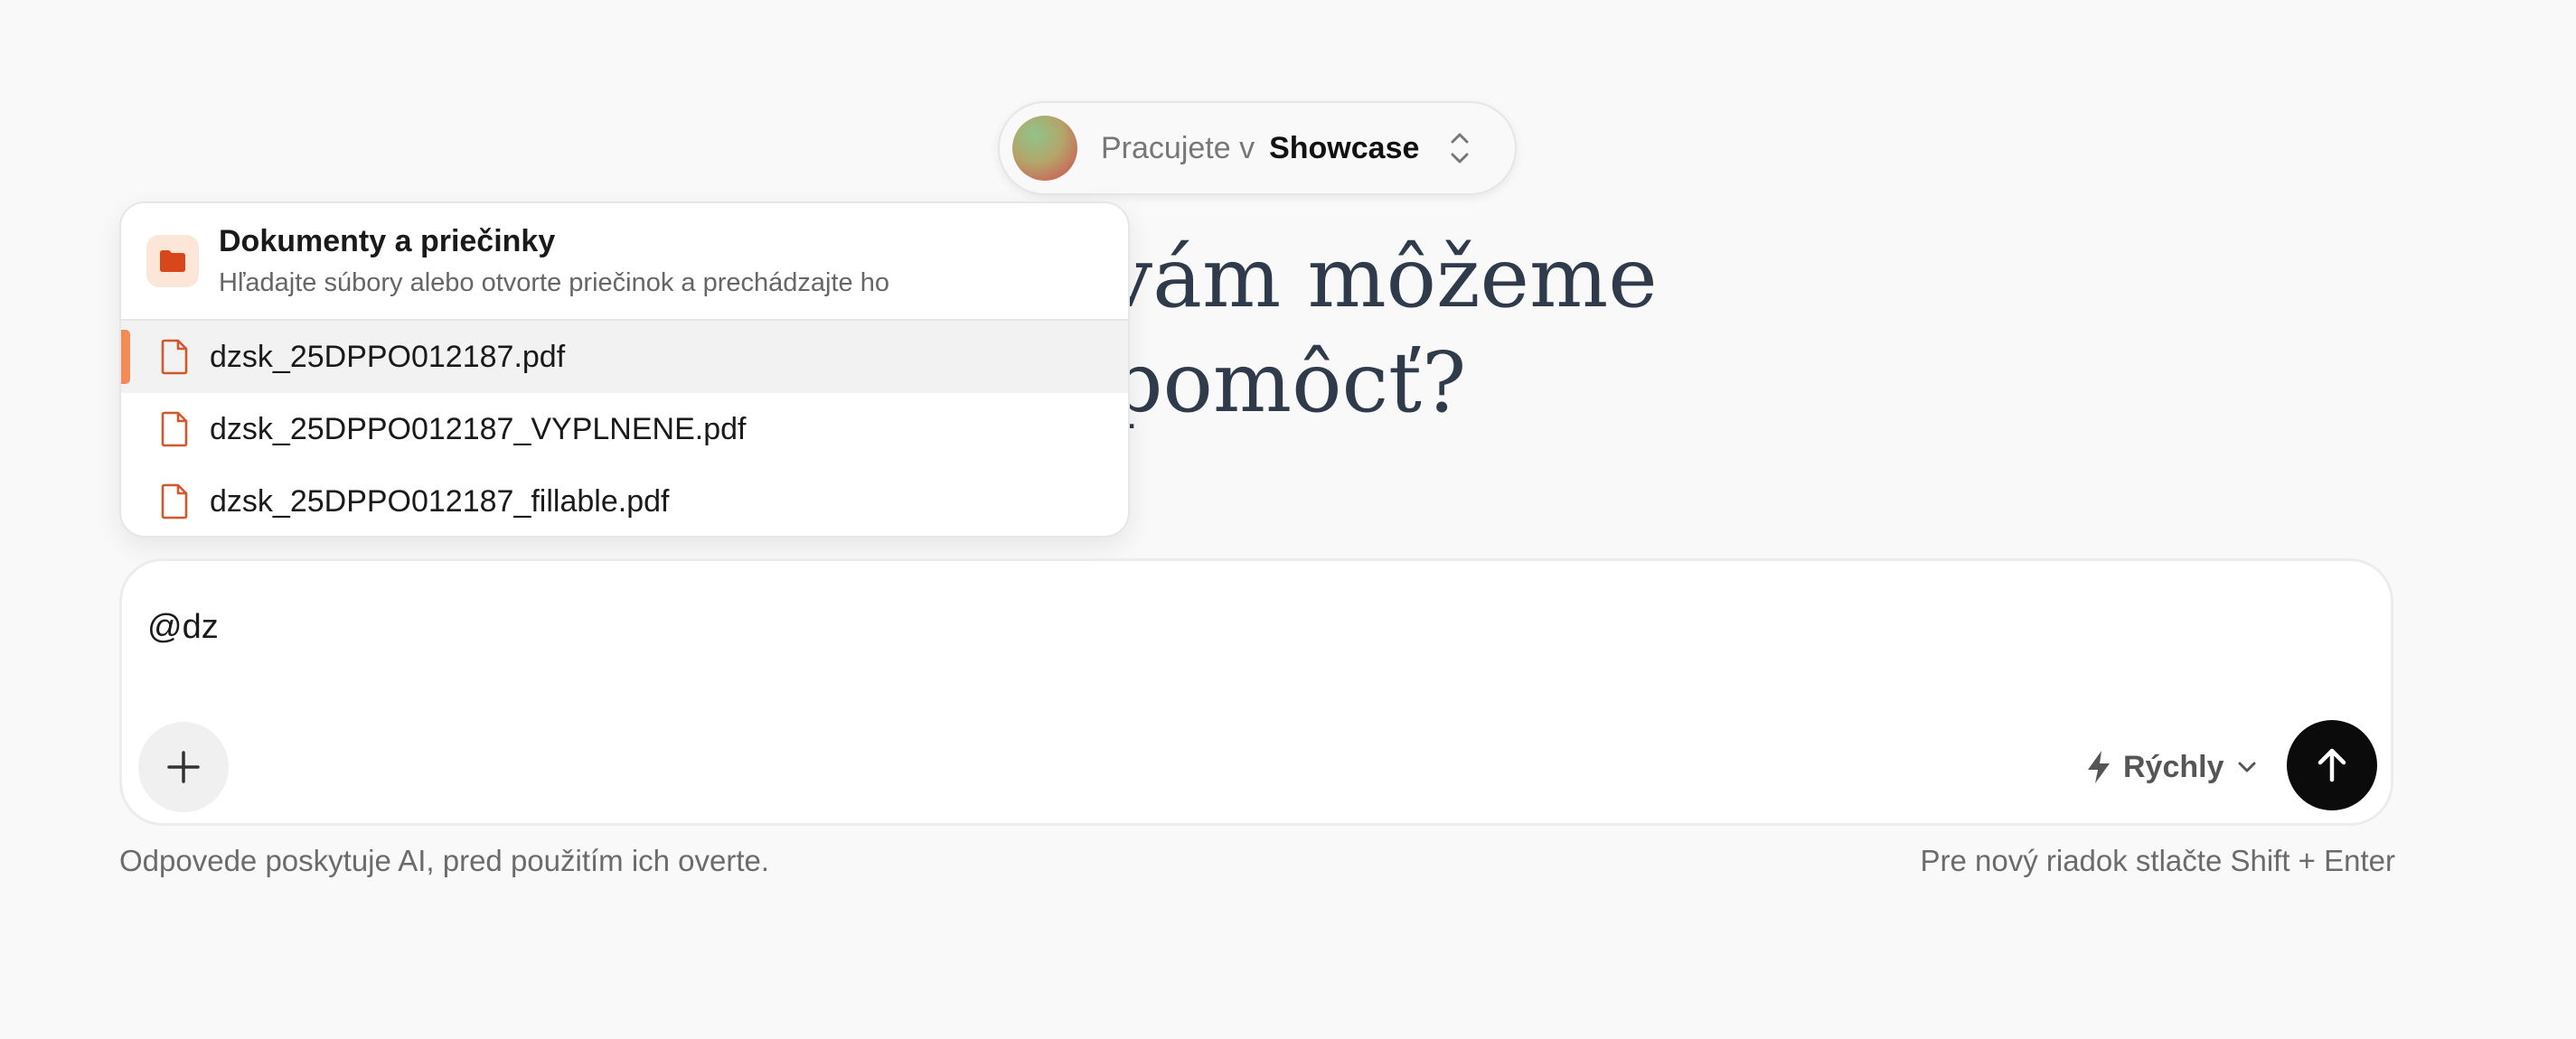  I want to click on plus-icon, so click(183, 767).